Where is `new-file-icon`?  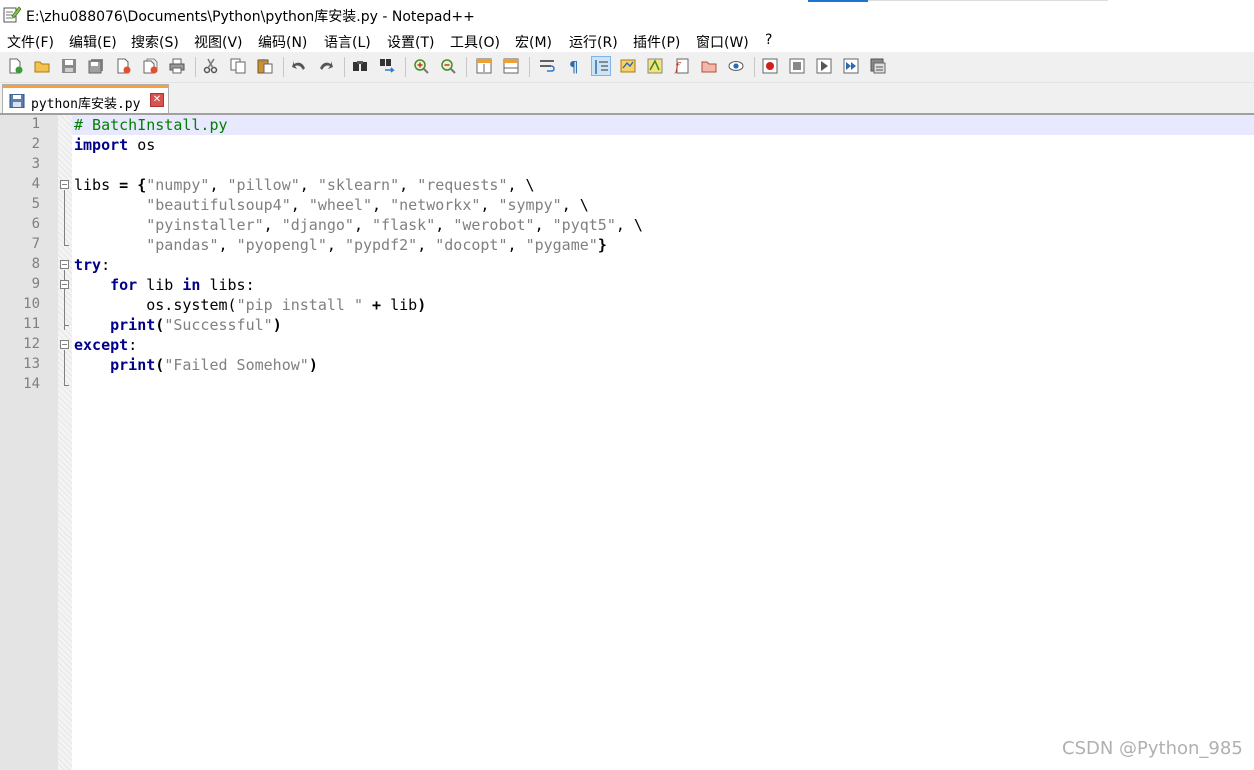
new-file-icon is located at coordinates (15, 66).